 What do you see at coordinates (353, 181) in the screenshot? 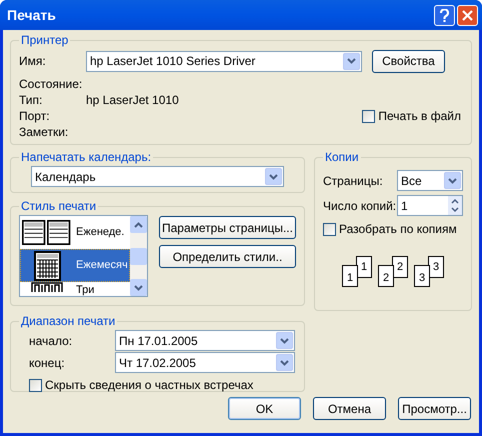
I see `field-label: Страницы:` at bounding box center [353, 181].